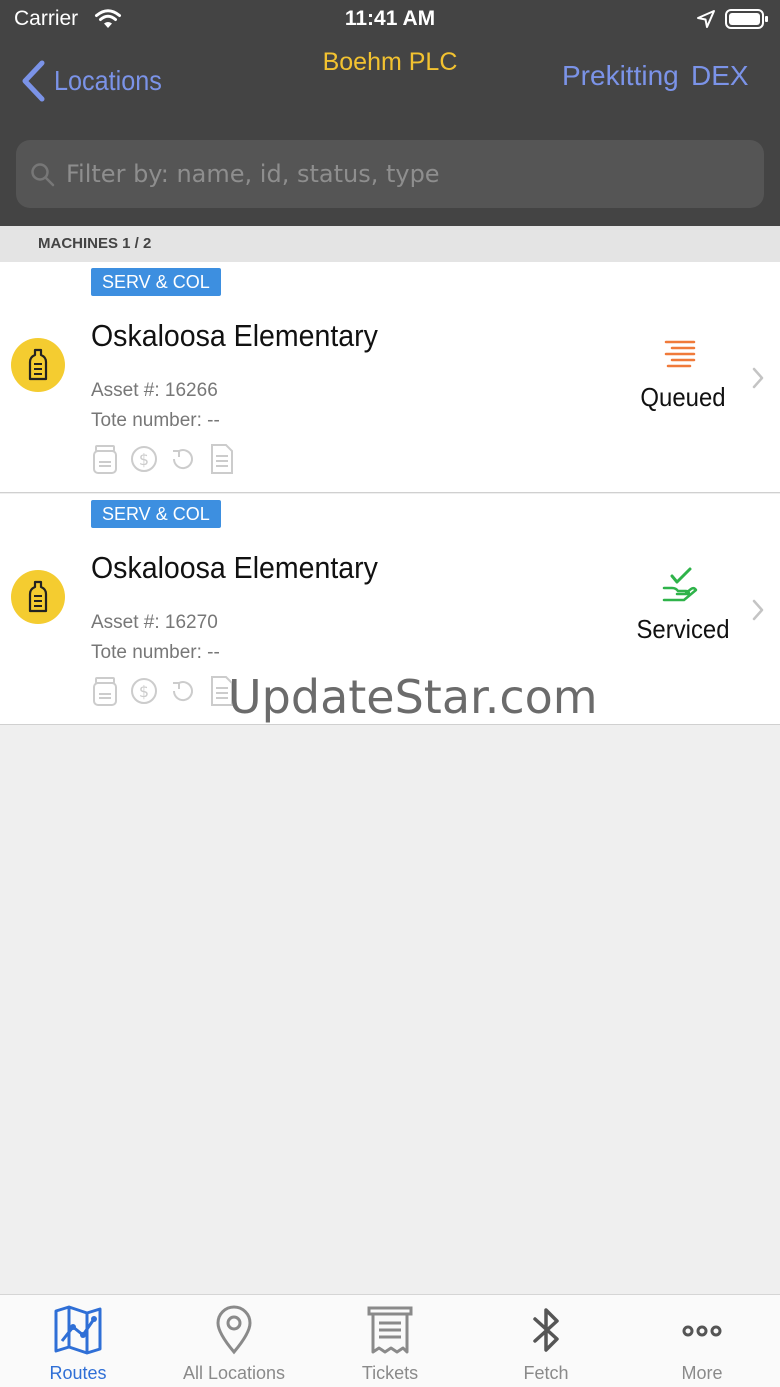 Image resolution: width=780 pixels, height=1387 pixels. What do you see at coordinates (154, 390) in the screenshot?
I see `asset-number: Asset #: 16266` at bounding box center [154, 390].